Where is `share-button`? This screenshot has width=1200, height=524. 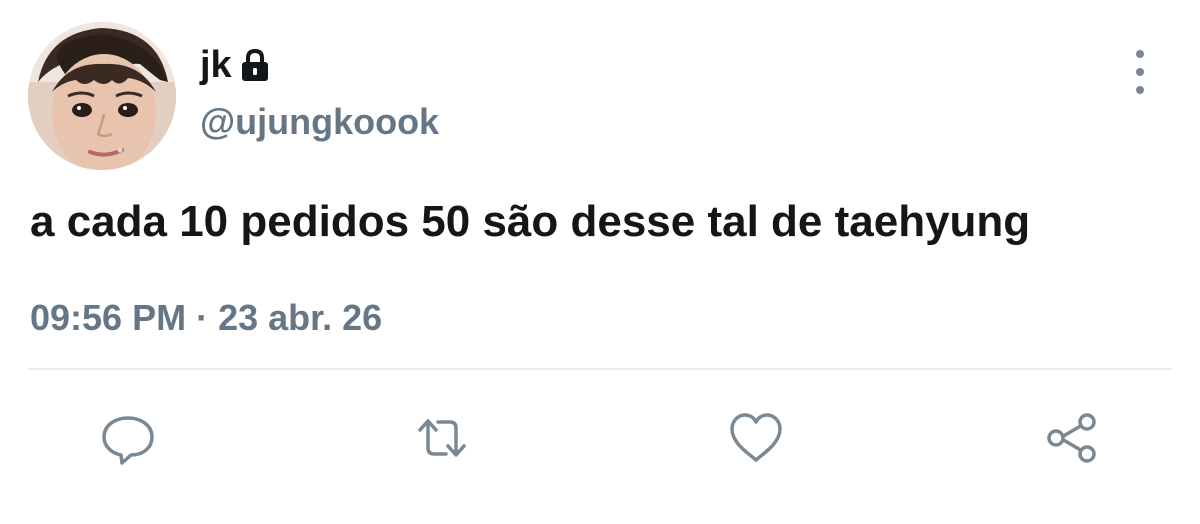
share-button is located at coordinates (1072, 438).